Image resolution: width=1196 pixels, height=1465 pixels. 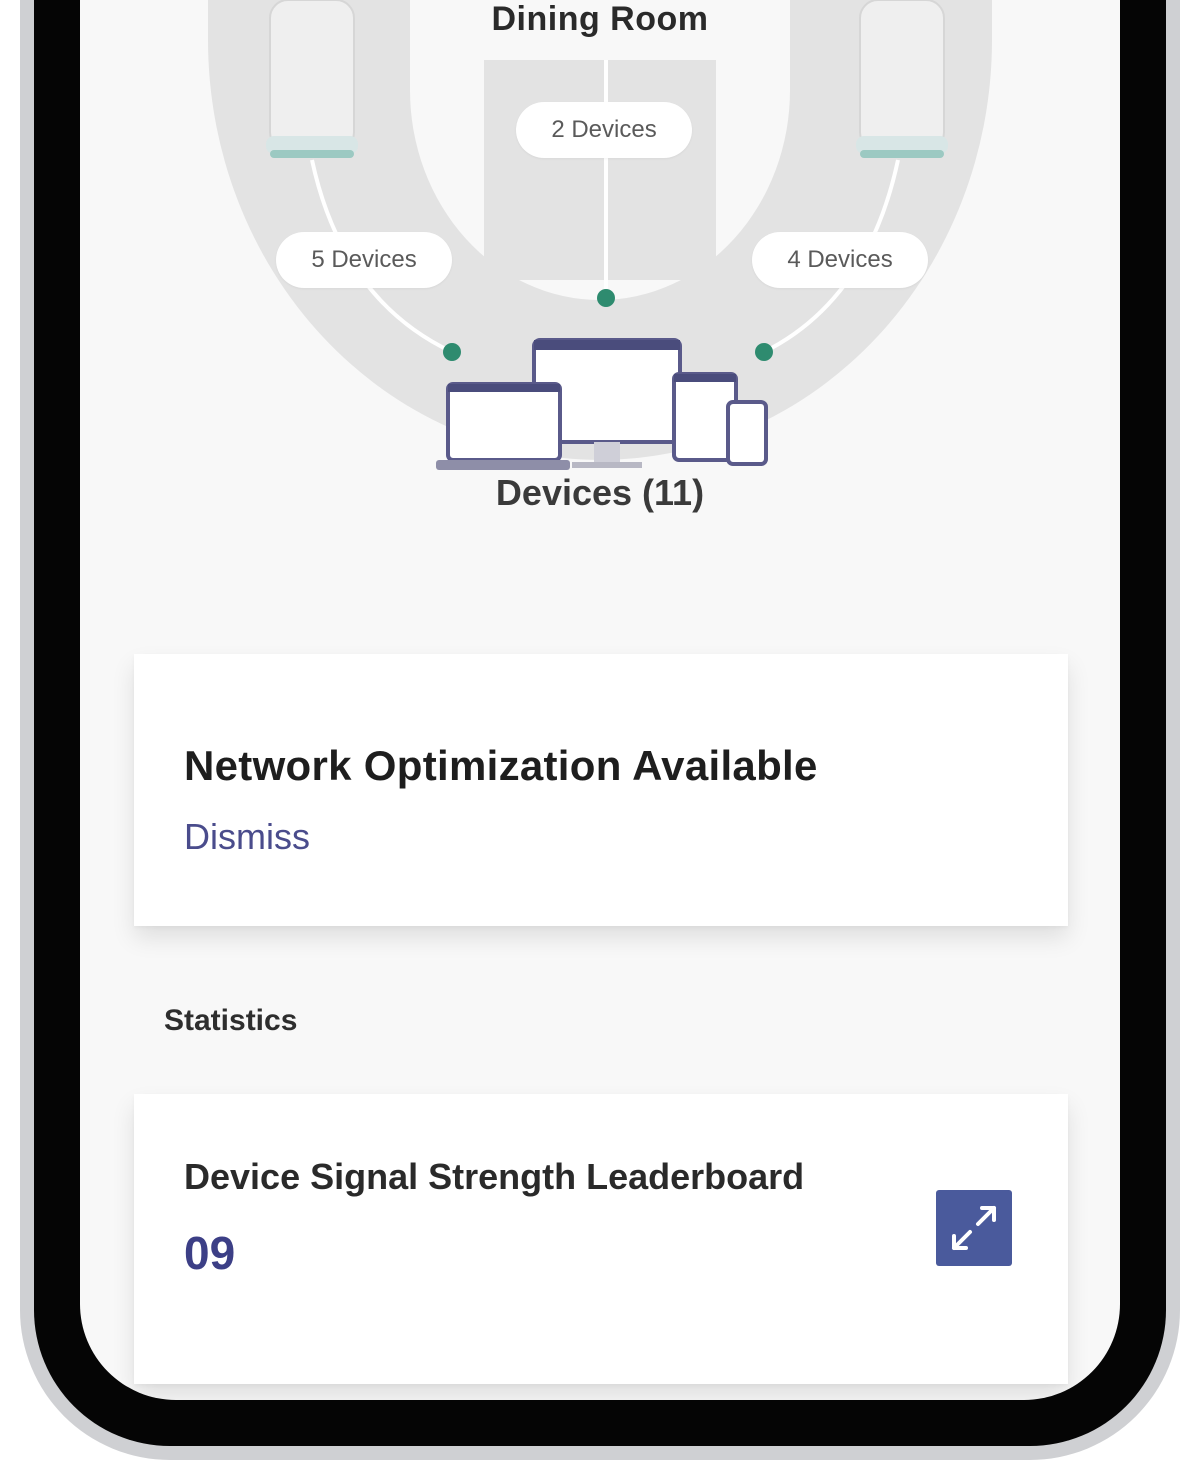 I want to click on expand-button, so click(x=974, y=1228).